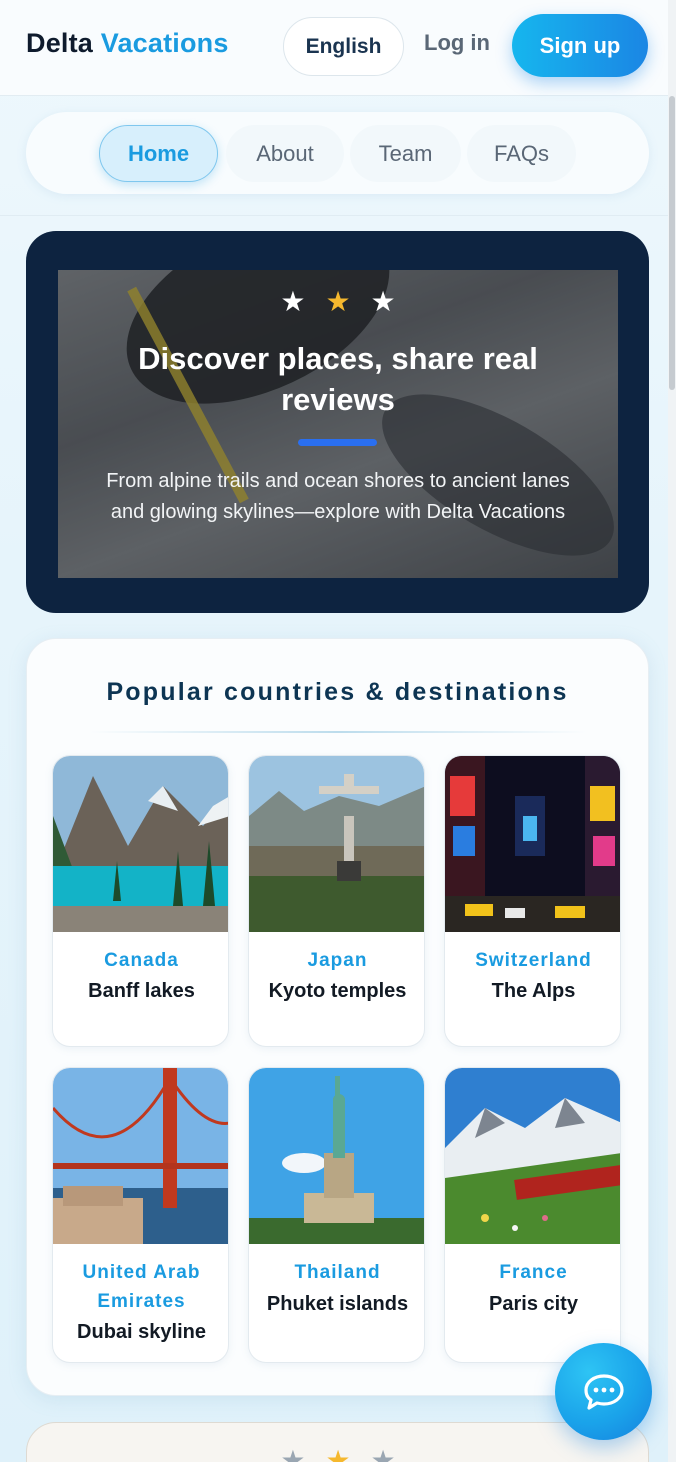  Describe the element at coordinates (140, 844) in the screenshot. I see `mountain-lake-photo` at that location.